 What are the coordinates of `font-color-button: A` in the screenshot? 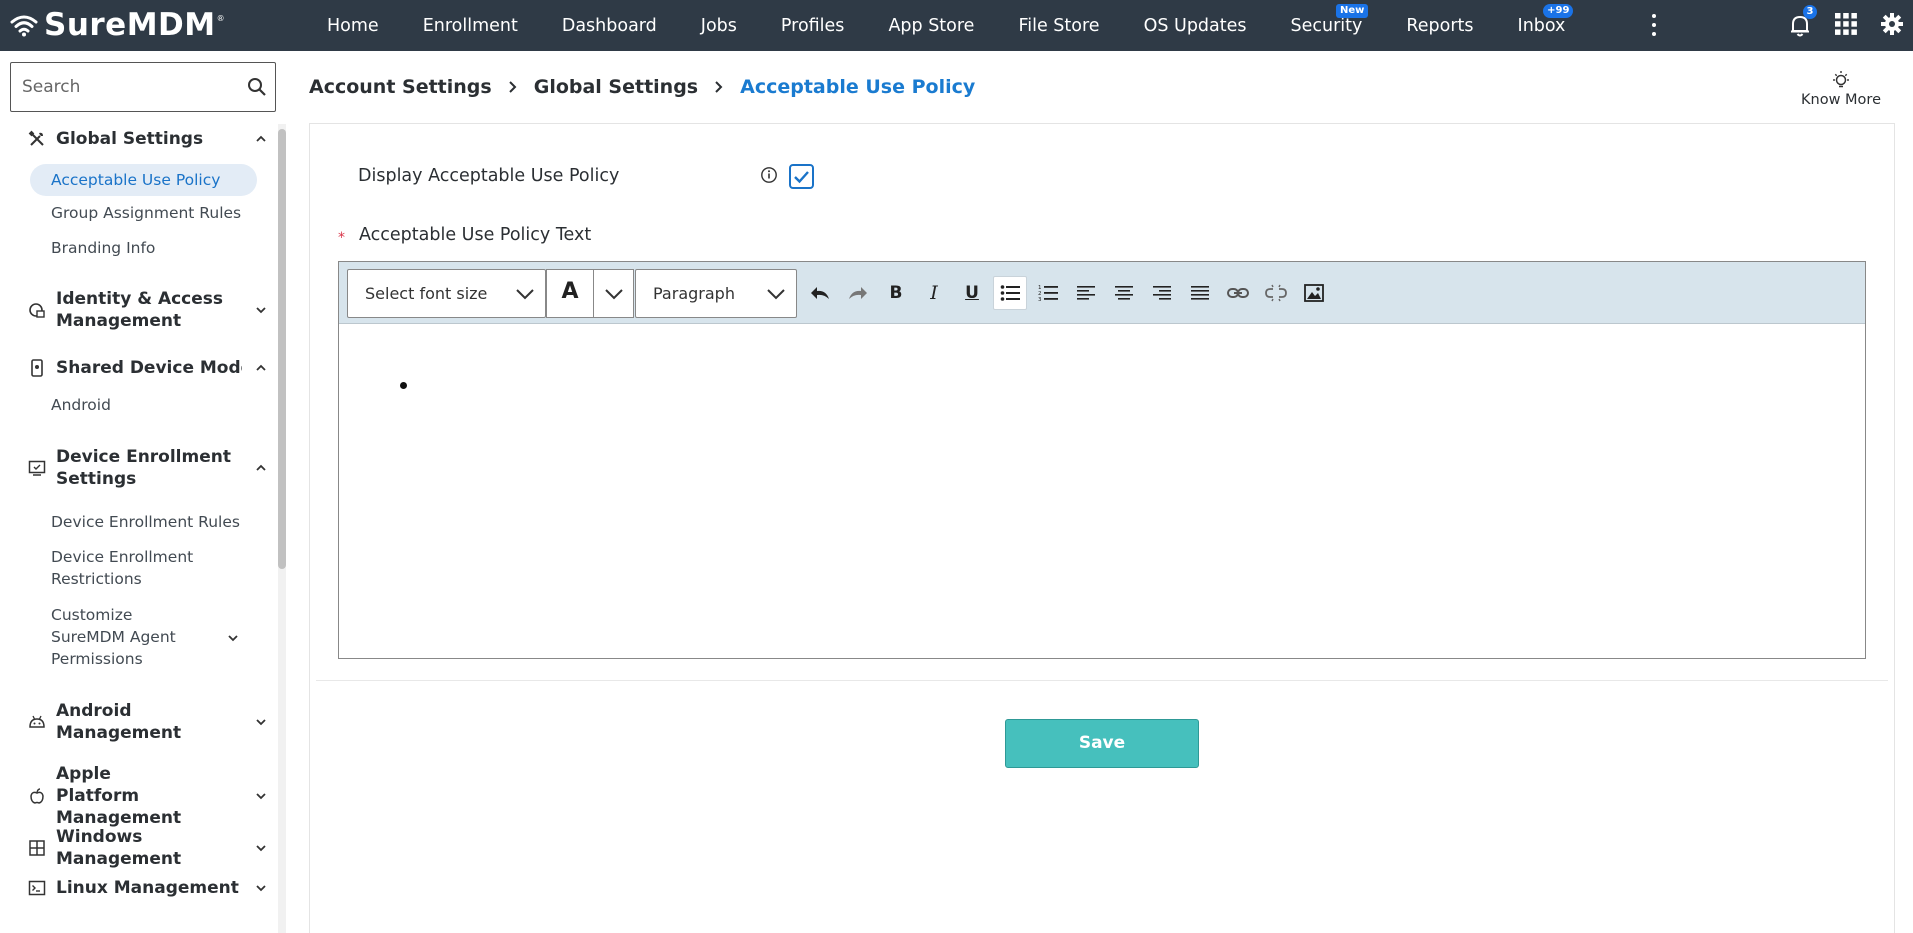 It's located at (570, 293).